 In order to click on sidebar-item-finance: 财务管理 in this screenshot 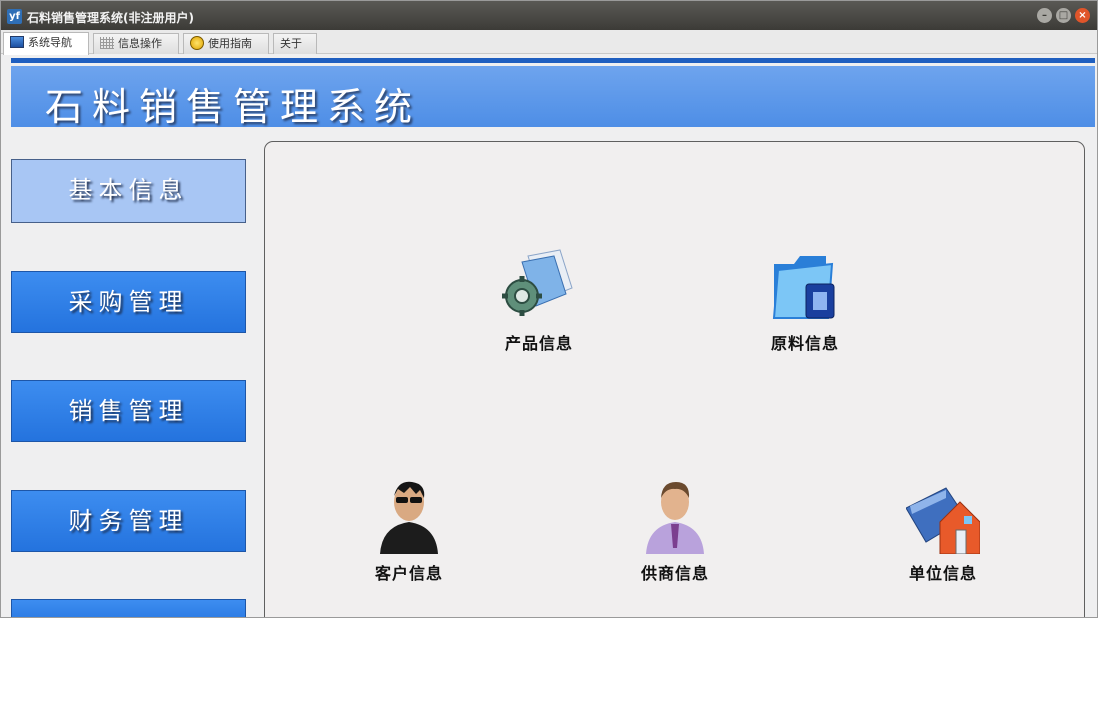, I will do `click(128, 521)`.